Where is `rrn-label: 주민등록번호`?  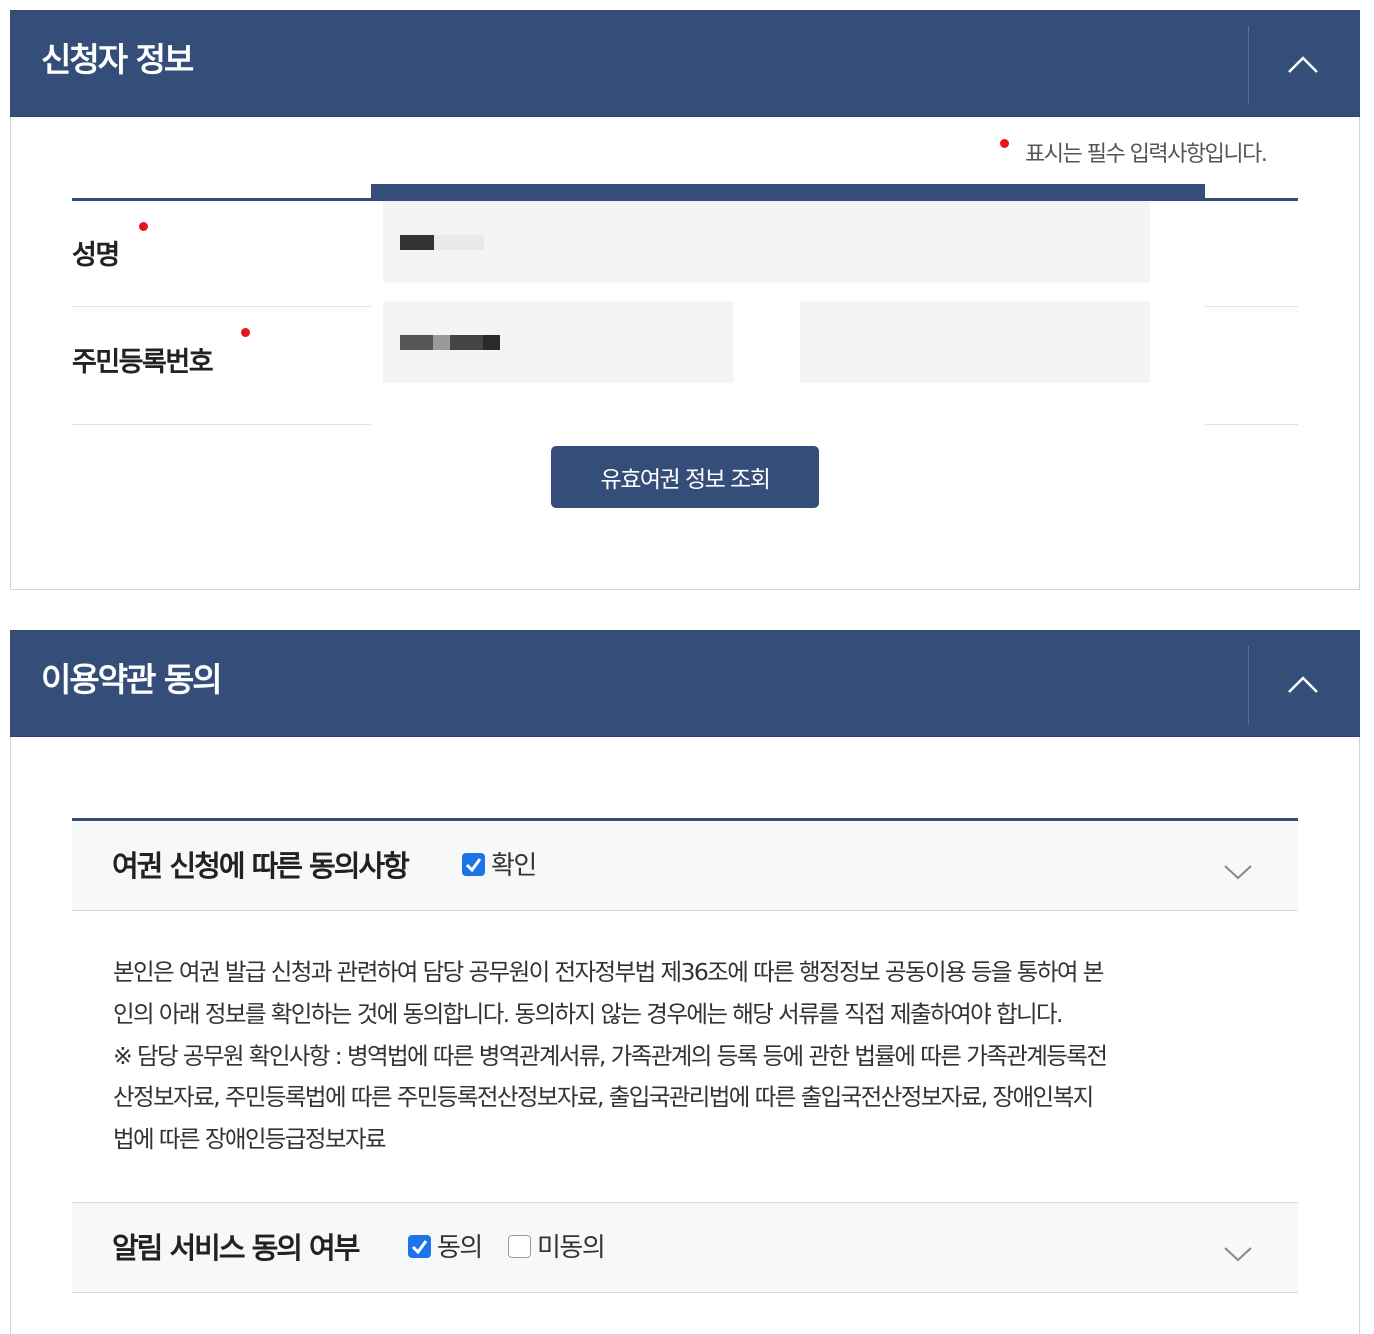
rrn-label: 주민등록번호 is located at coordinates (143, 362).